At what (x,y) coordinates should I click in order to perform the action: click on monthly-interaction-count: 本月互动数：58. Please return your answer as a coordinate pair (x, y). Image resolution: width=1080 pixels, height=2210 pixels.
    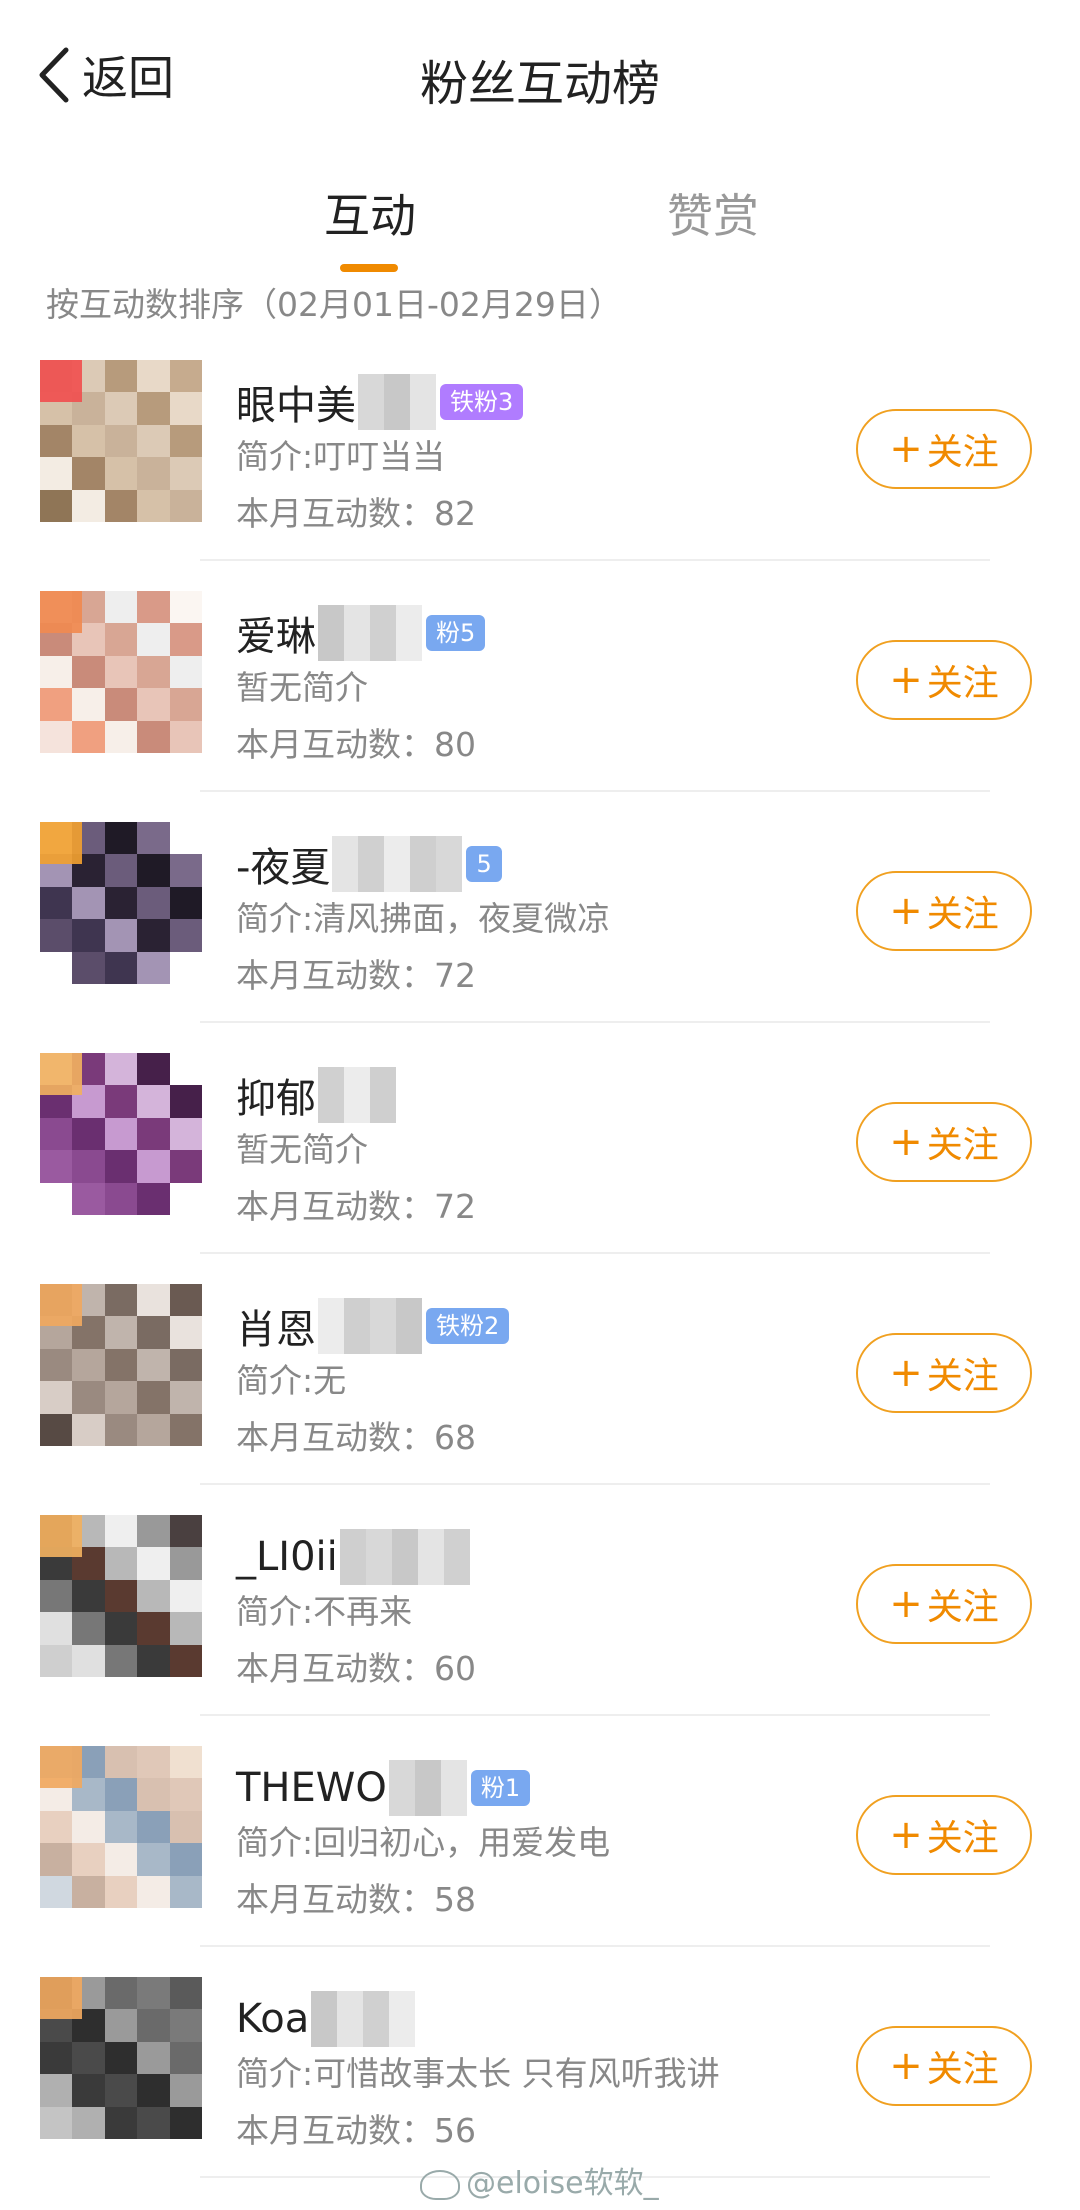
    Looking at the image, I should click on (356, 1899).